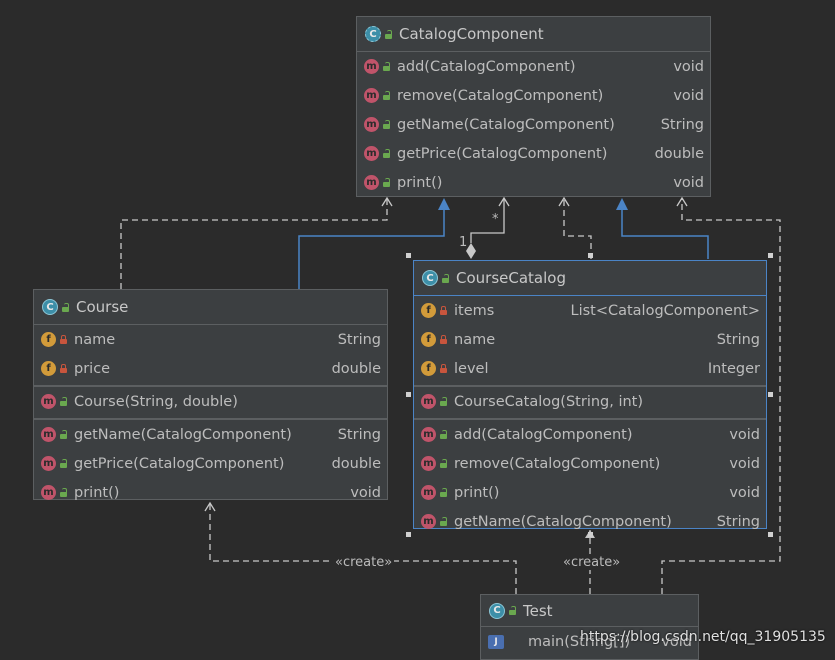 The image size is (835, 660). Describe the element at coordinates (590, 278) in the screenshot. I see `class-header: C CourseCatalog` at that location.